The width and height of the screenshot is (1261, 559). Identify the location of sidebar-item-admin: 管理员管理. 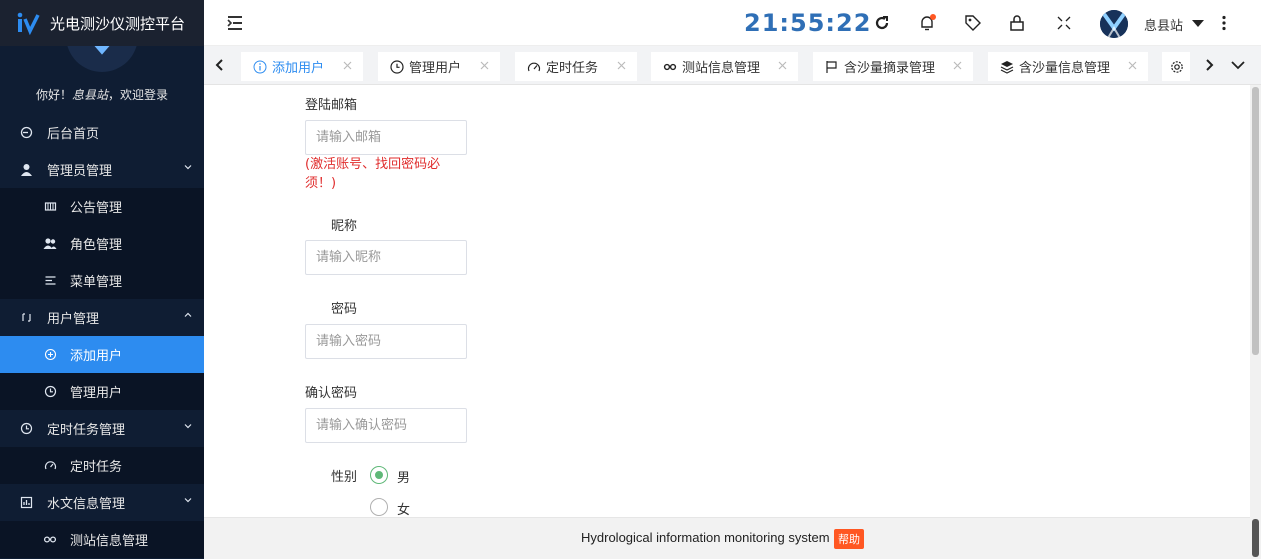
(102, 169).